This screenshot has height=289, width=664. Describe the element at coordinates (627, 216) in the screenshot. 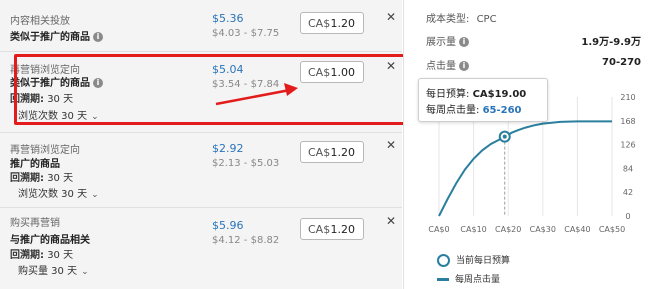

I see `y-tick-label: 0` at that location.